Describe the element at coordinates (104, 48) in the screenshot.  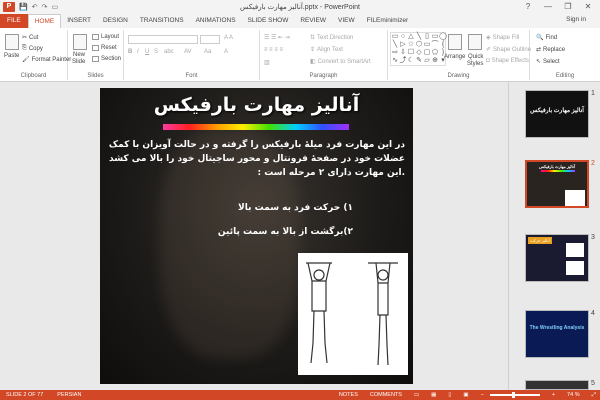
I see `reset-button: Reset` at that location.